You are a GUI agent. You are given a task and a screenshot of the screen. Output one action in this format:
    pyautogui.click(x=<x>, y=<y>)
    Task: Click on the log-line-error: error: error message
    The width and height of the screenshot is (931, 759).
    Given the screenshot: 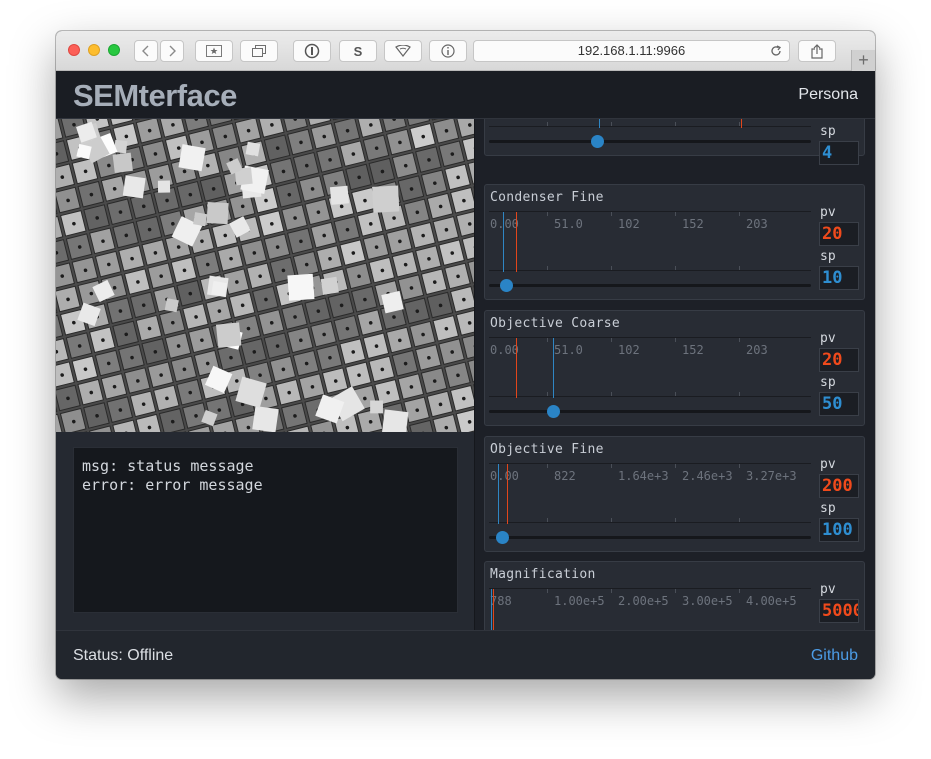 What is the action you would take?
    pyautogui.click(x=172, y=485)
    